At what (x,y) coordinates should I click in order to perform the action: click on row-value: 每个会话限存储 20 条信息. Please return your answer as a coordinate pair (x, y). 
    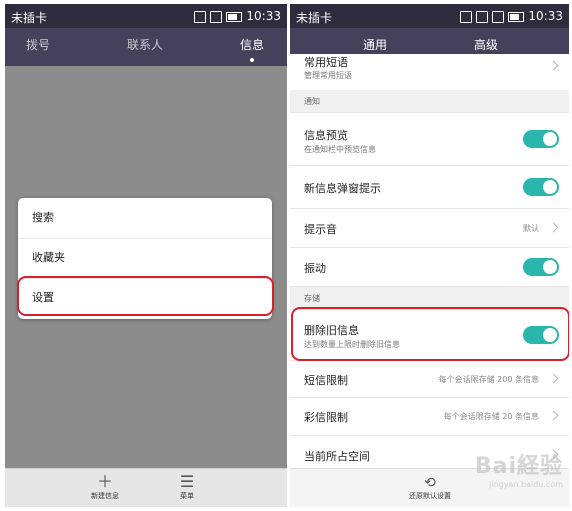
    Looking at the image, I should click on (491, 416).